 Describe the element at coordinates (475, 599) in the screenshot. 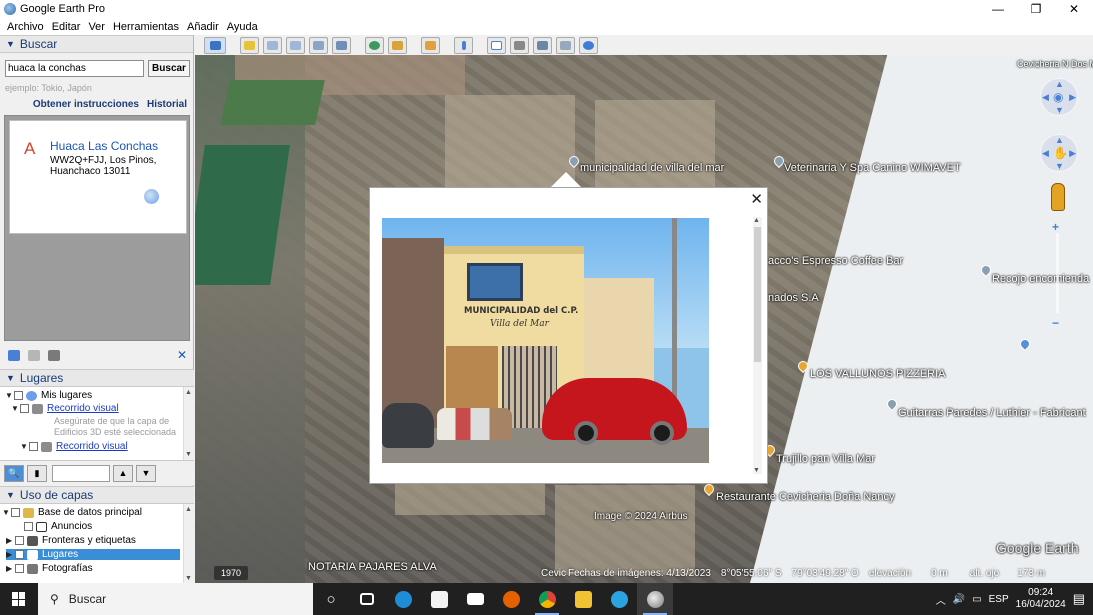

I see `mail-app` at that location.